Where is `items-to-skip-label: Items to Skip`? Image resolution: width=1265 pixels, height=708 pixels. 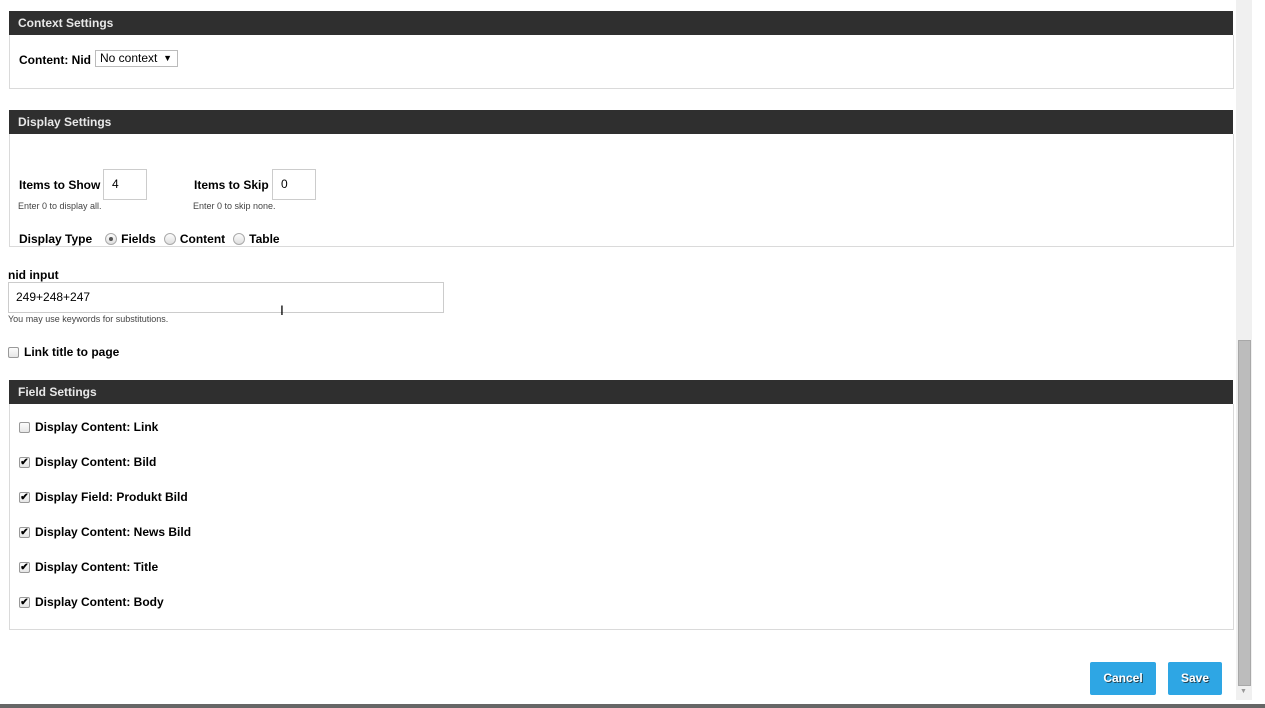 items-to-skip-label: Items to Skip is located at coordinates (231, 185).